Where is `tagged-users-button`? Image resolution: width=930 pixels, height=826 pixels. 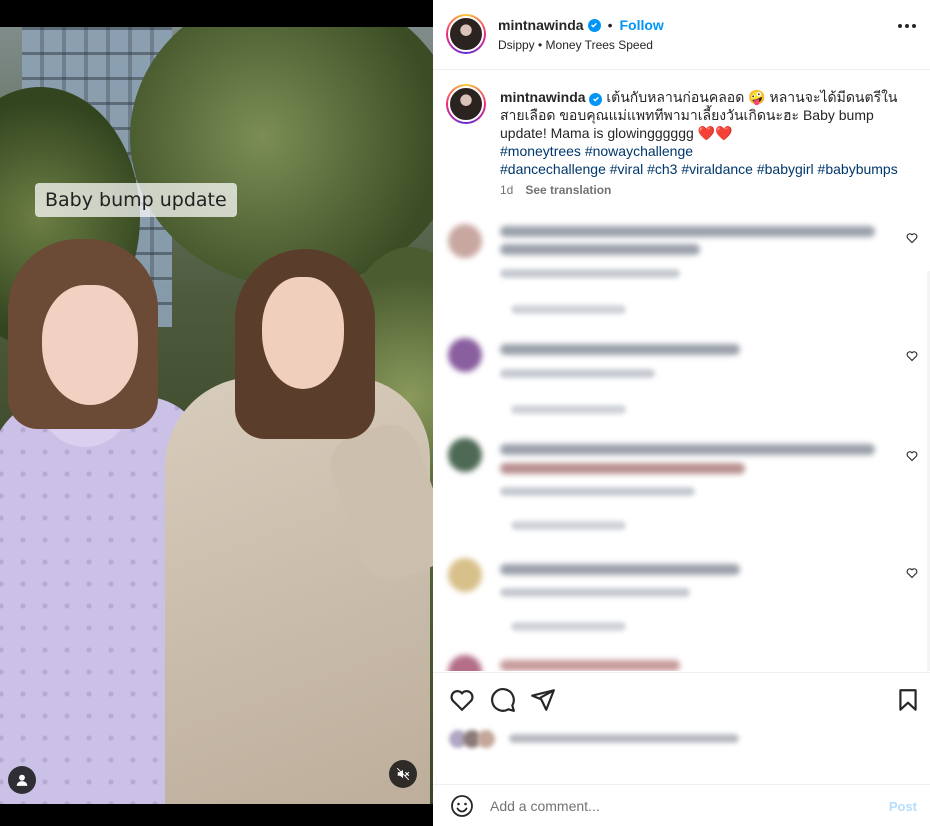 tagged-users-button is located at coordinates (22, 780).